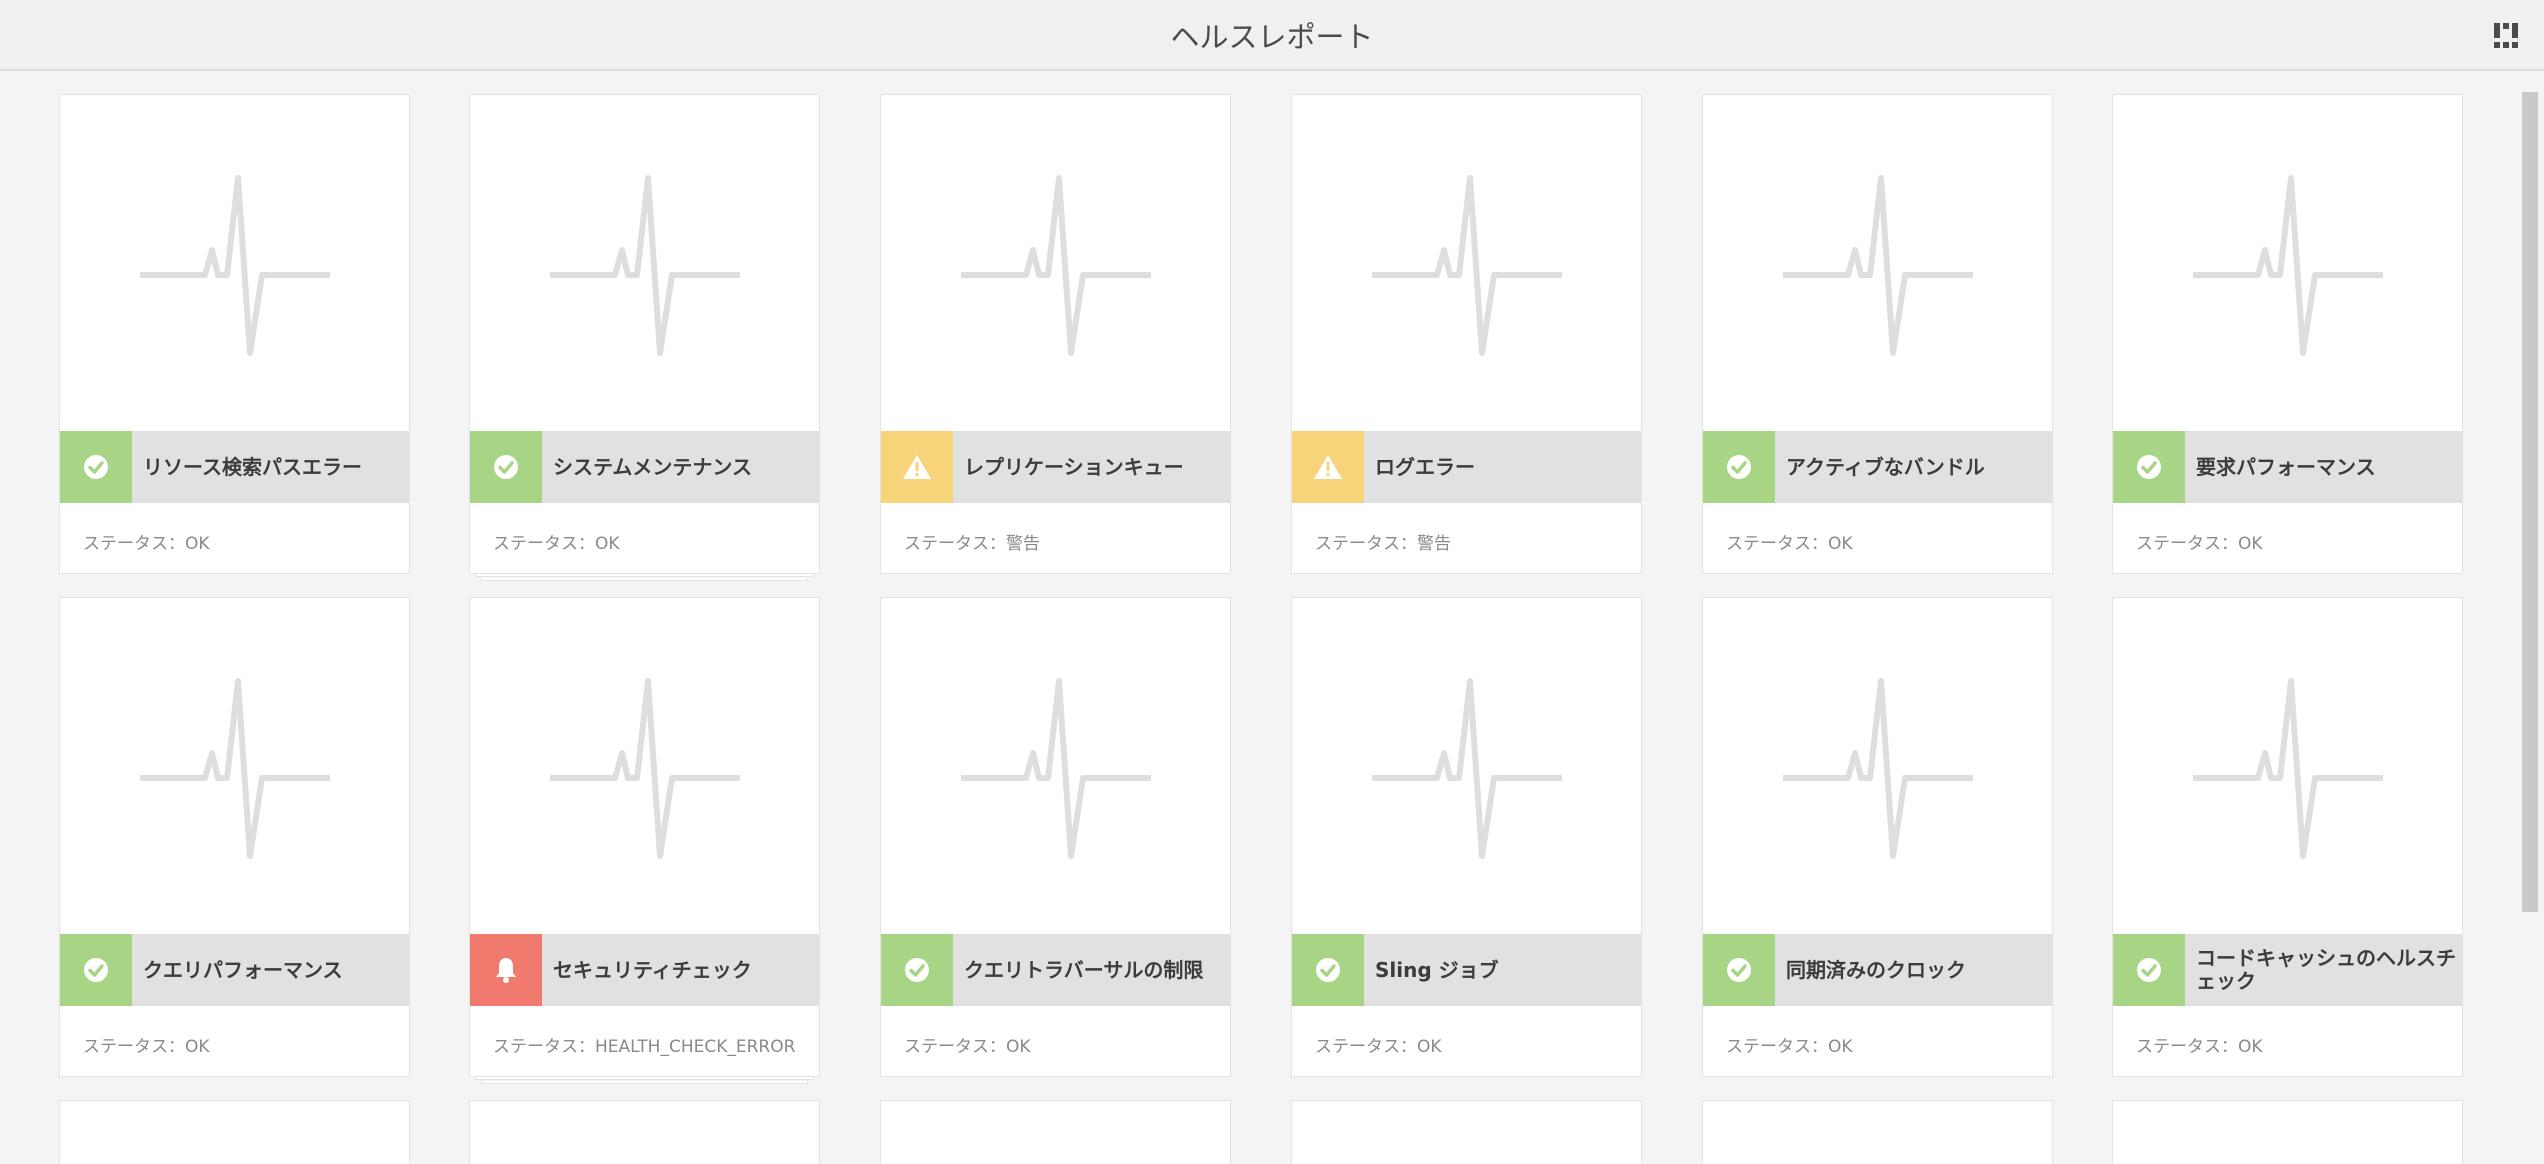 This screenshot has width=2544, height=1164. What do you see at coordinates (2326, 969) in the screenshot?
I see `card-title: コードキャッシュのヘルスチェック` at bounding box center [2326, 969].